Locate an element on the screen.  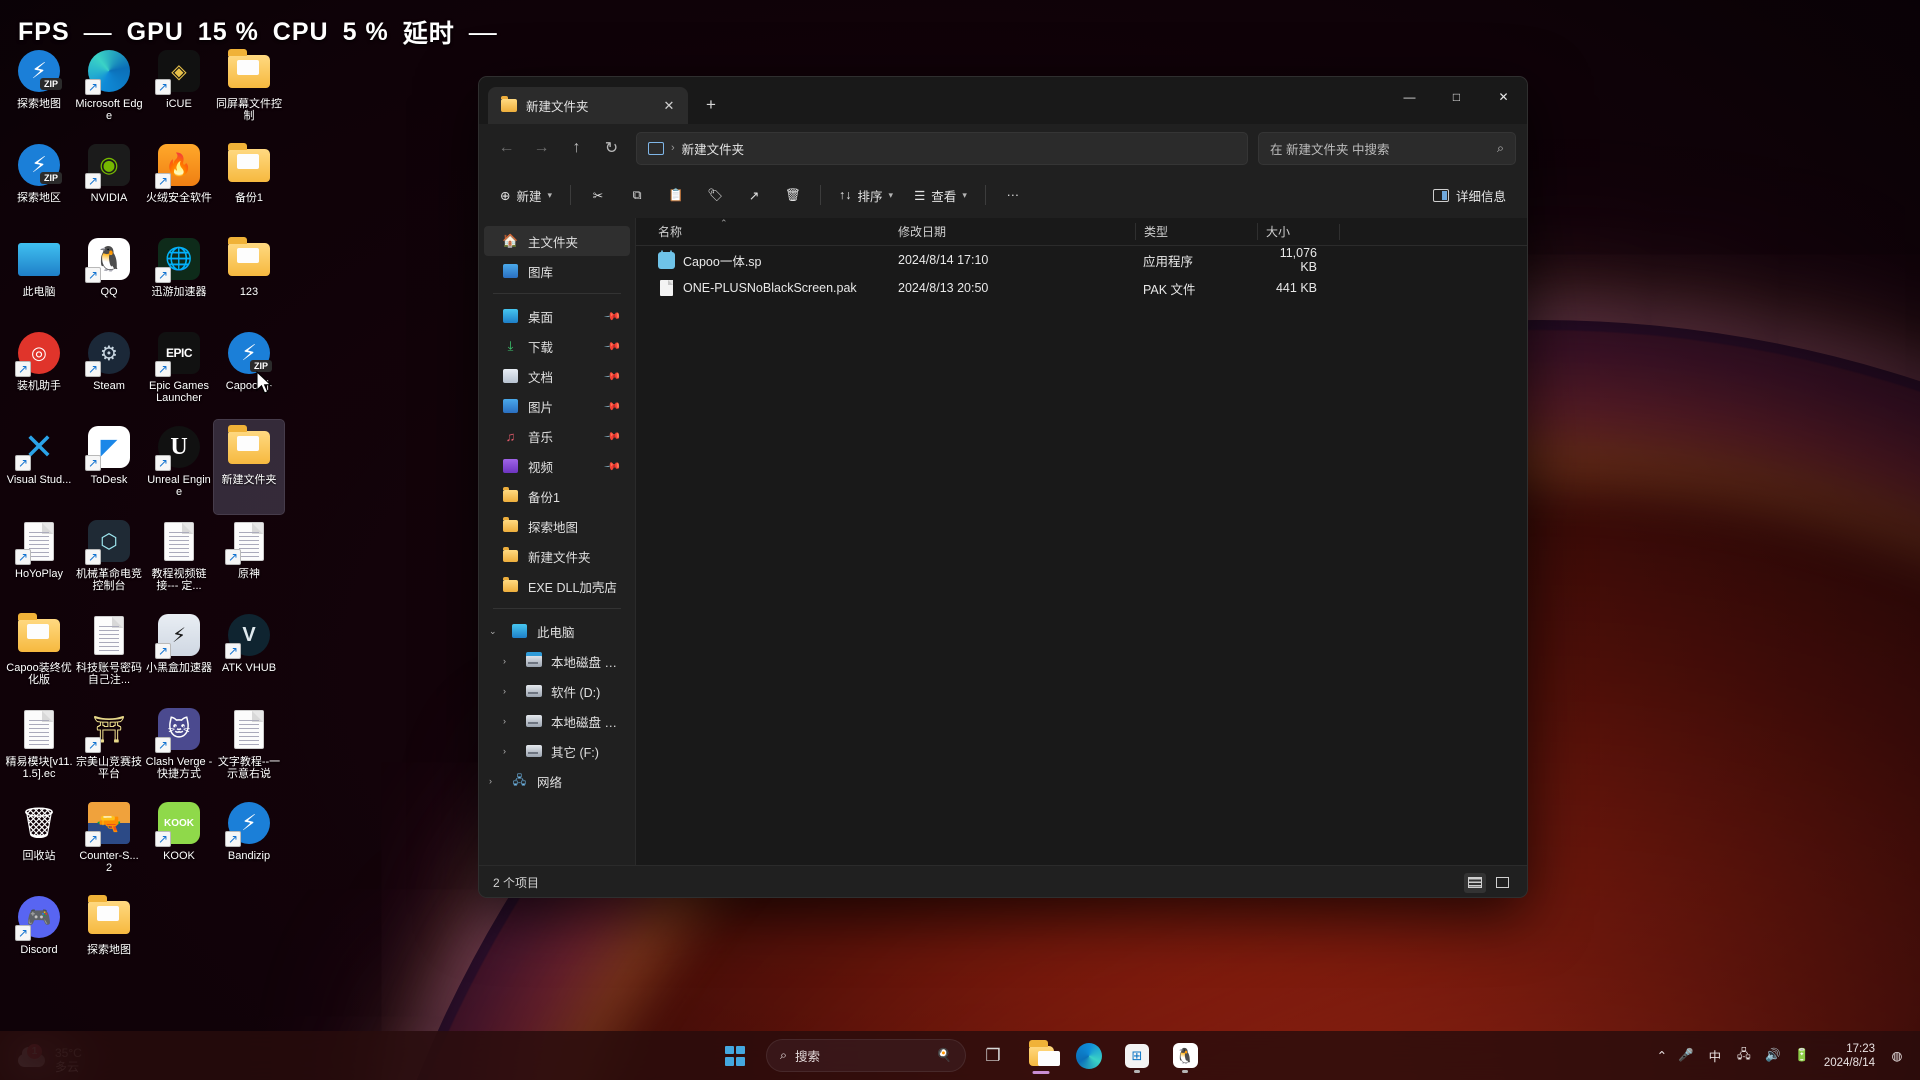
tab-new-folder: 新建文件夹 ✕ is located at coordinates (588, 105).